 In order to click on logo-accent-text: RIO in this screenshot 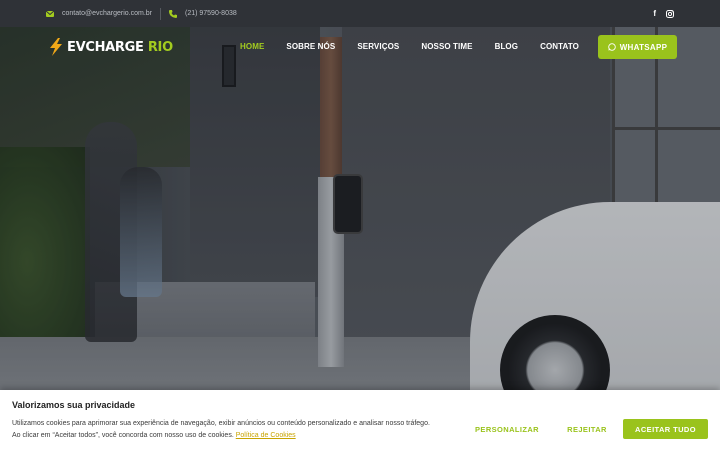, I will do `click(158, 47)`.